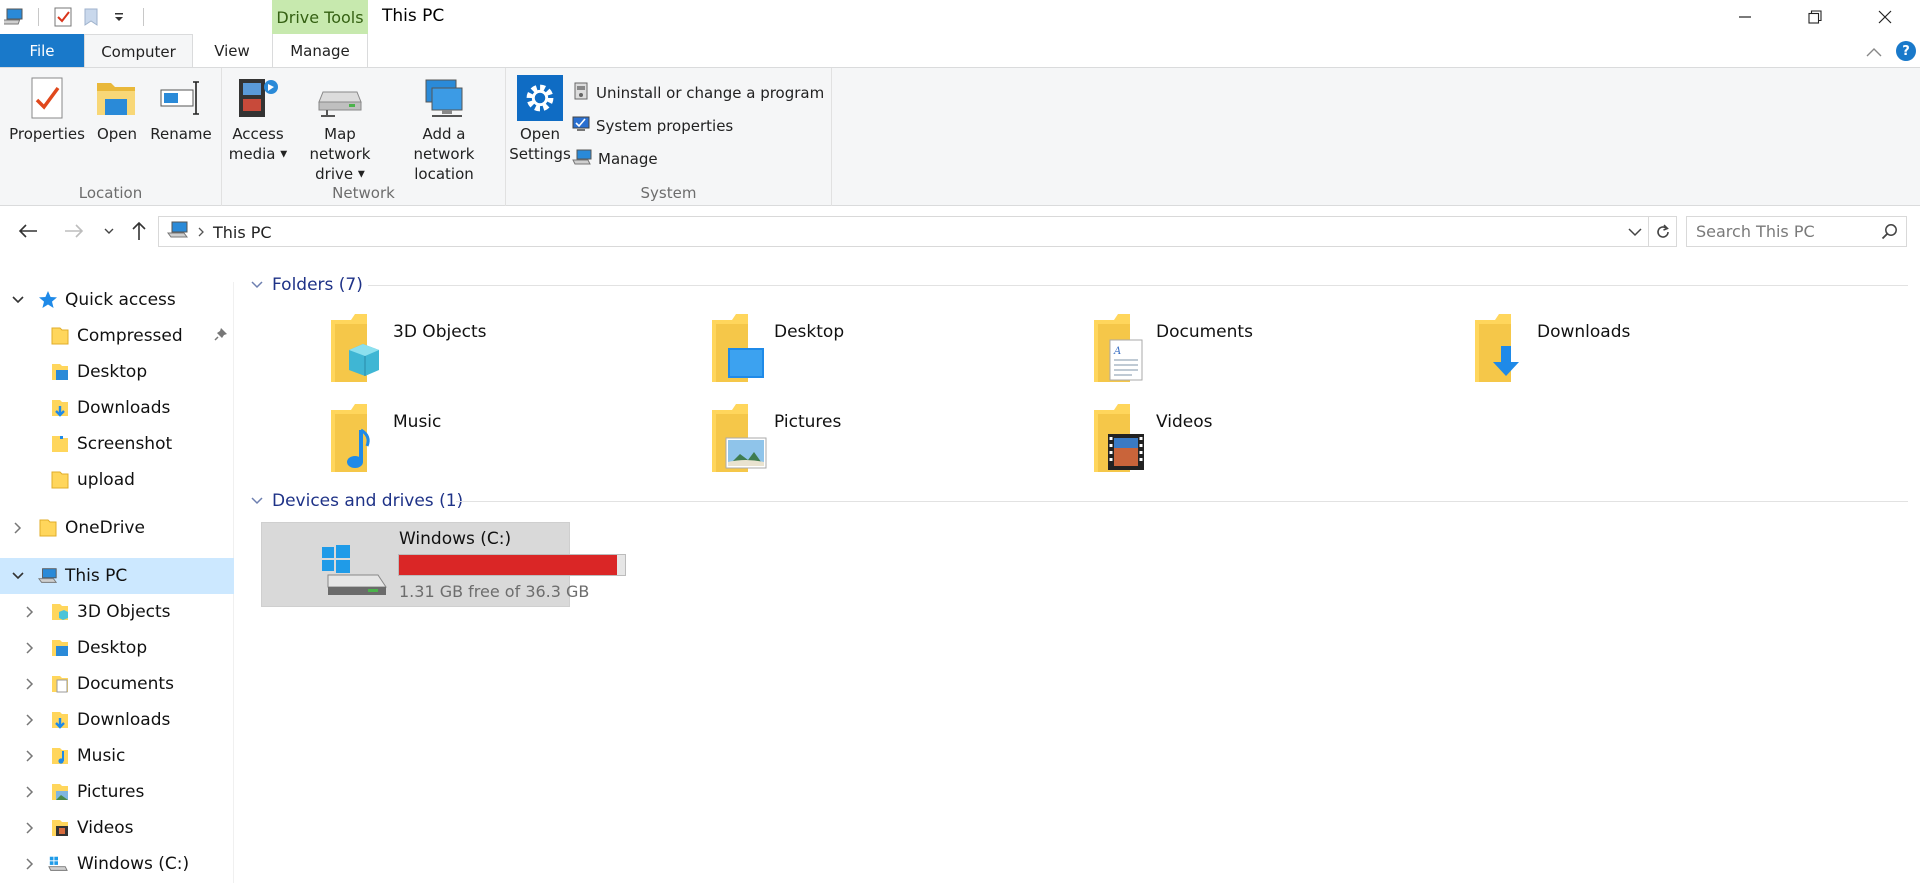  What do you see at coordinates (252, 154) in the screenshot?
I see `access-media-label-2: media` at bounding box center [252, 154].